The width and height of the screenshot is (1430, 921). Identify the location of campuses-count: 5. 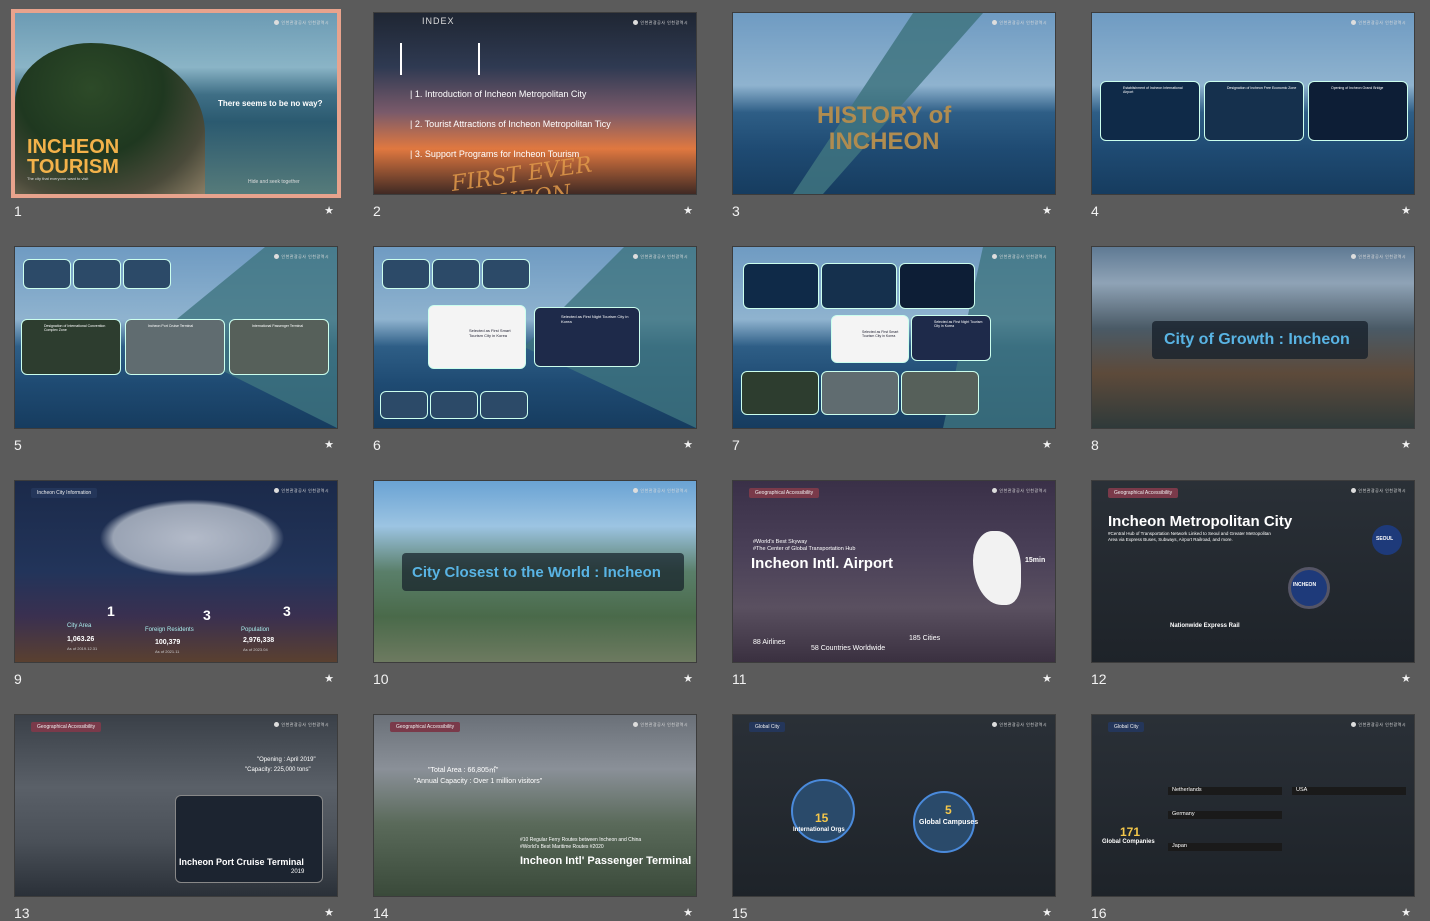
(948, 810).